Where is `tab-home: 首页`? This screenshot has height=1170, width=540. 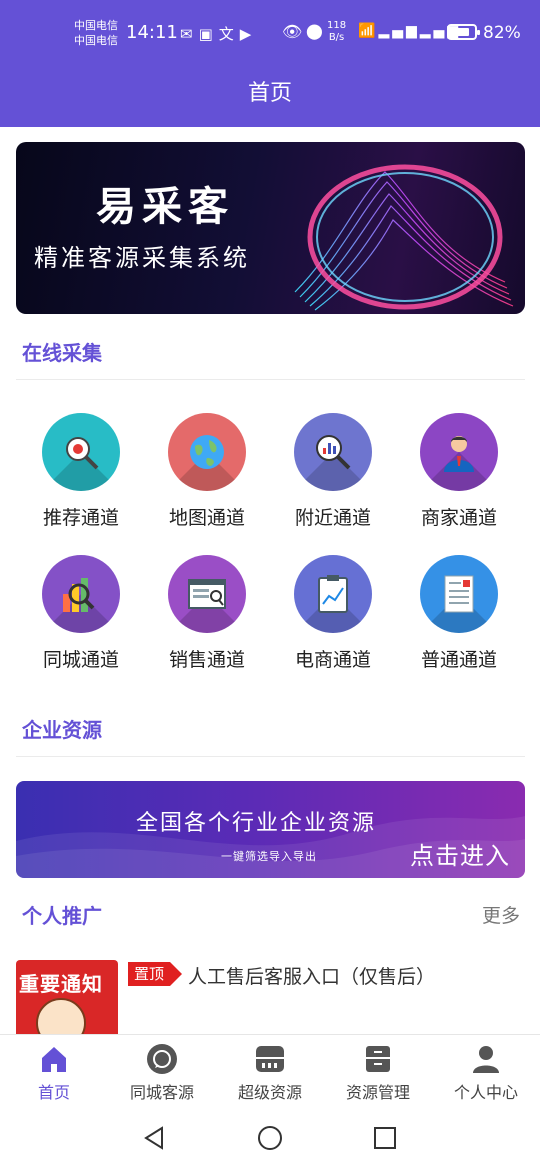 tab-home: 首页 is located at coordinates (54, 1073).